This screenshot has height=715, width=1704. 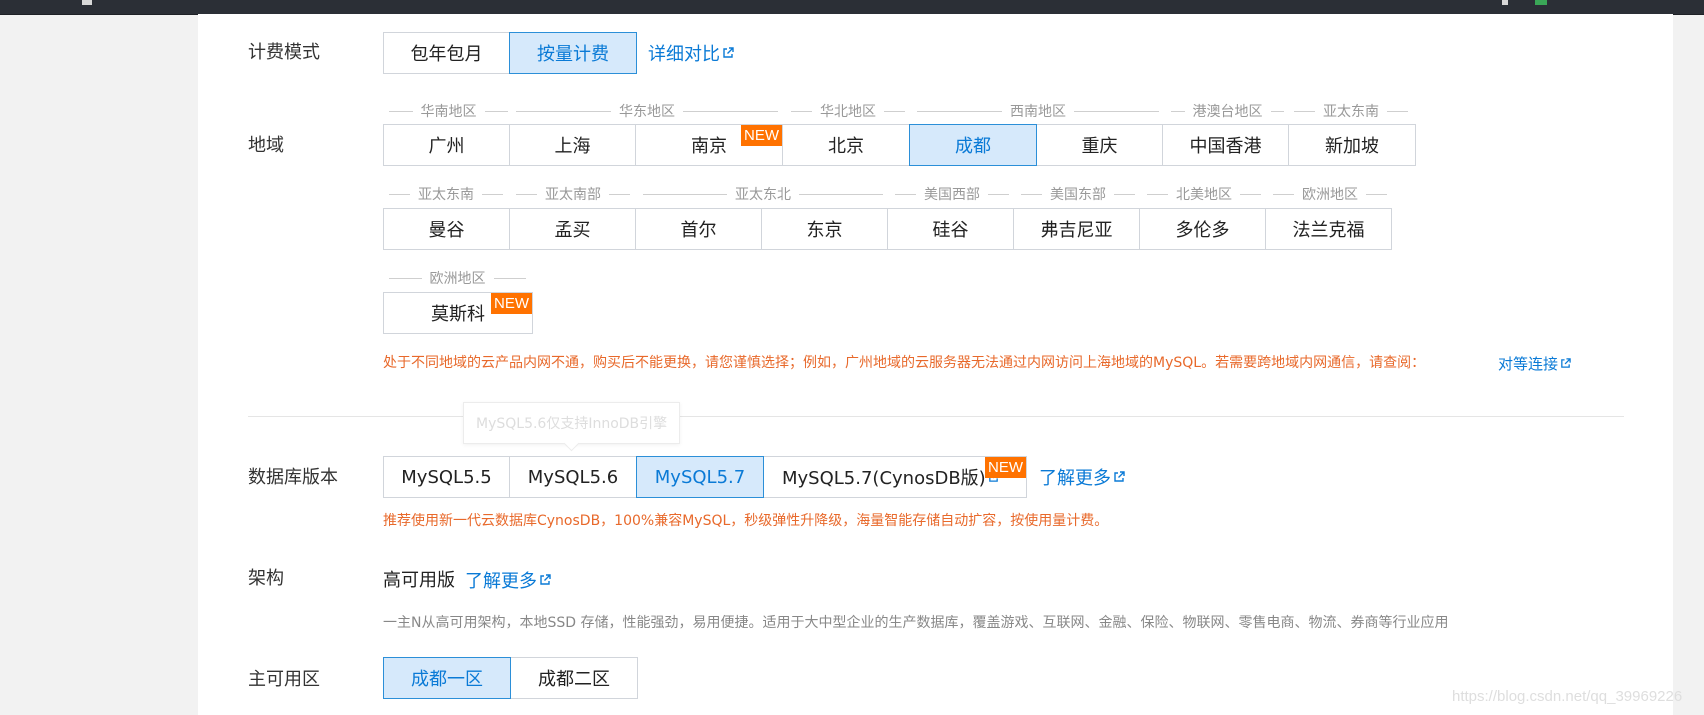 I want to click on region-group-header: 华南地区, so click(x=448, y=111).